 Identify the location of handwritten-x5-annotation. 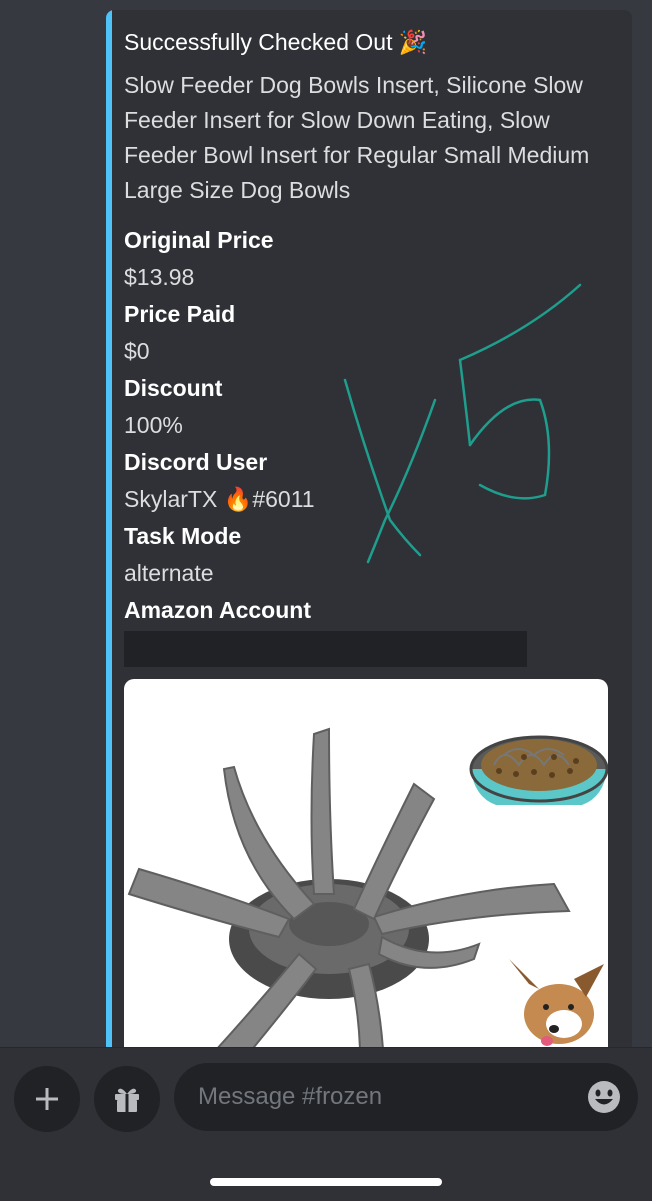
(462, 423).